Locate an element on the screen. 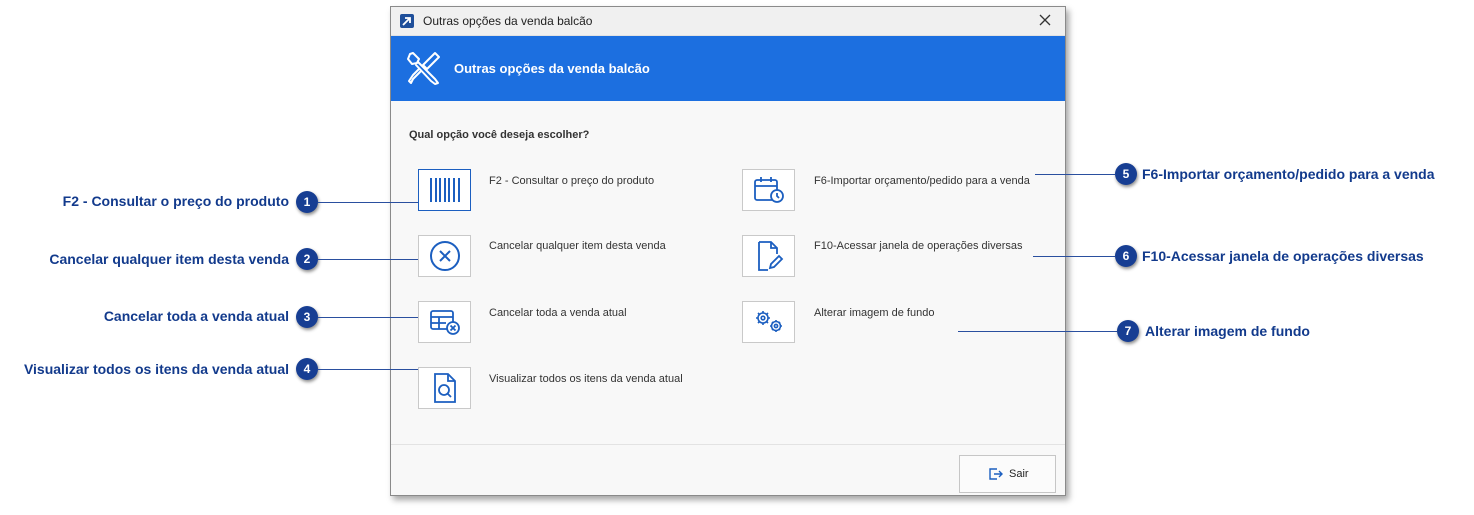  callout-badge-1: 1 is located at coordinates (307, 202).